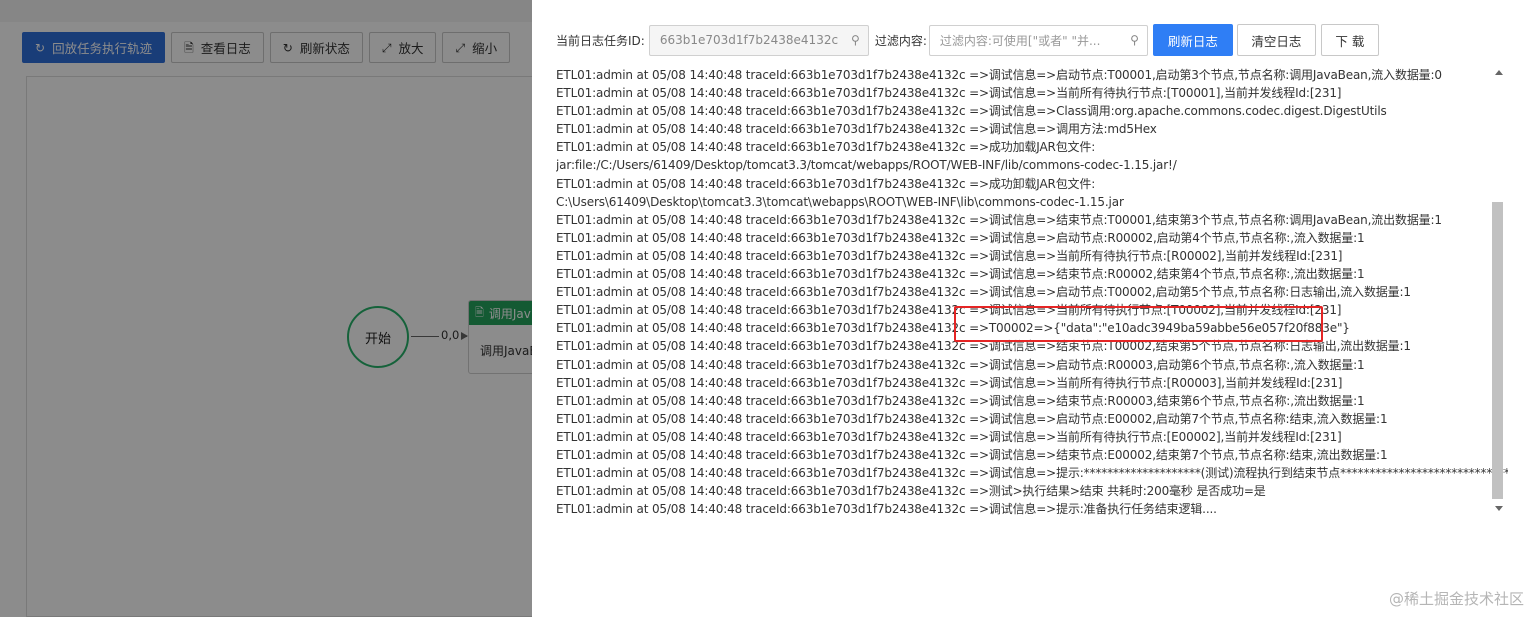 Image resolution: width=1532 pixels, height=617 pixels. Describe the element at coordinates (900, 40) in the screenshot. I see `filter-label: 过滤内容:` at that location.